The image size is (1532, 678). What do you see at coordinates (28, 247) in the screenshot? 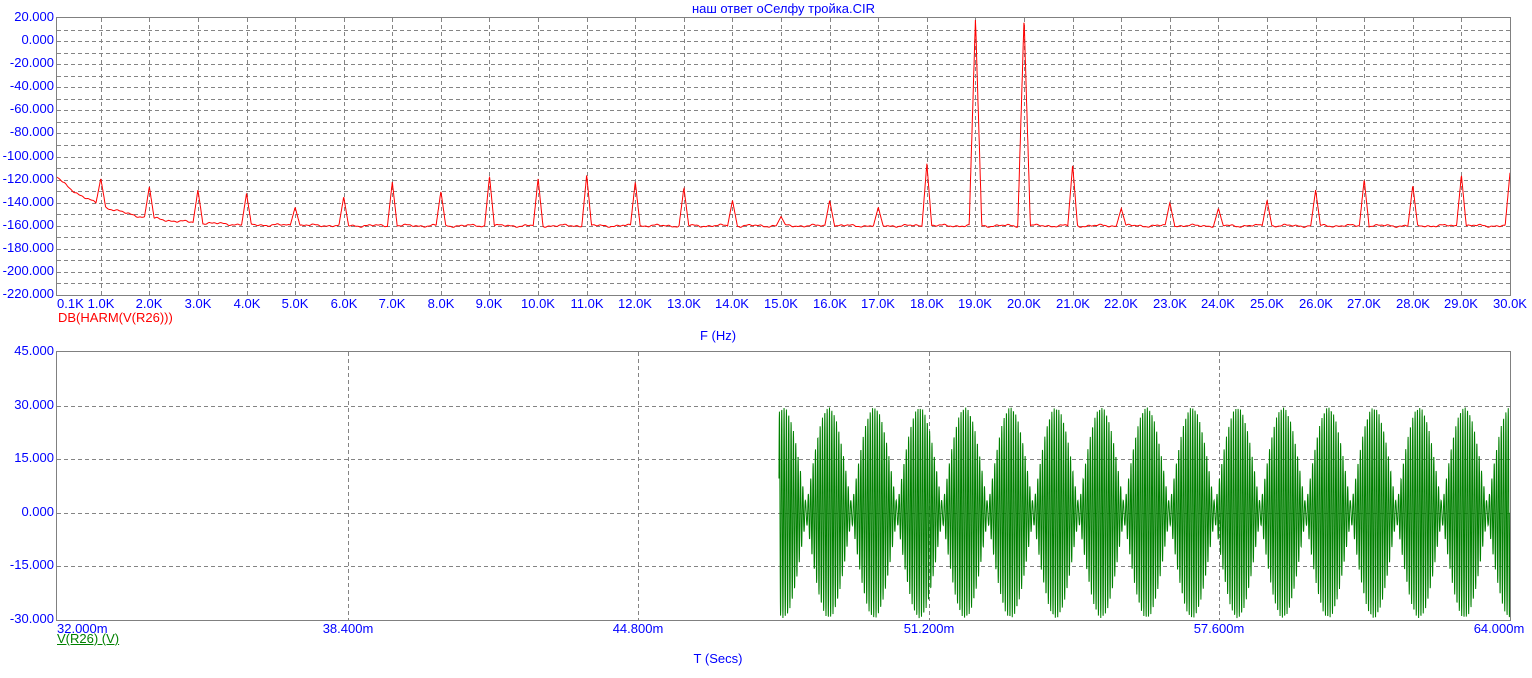
I see `y-tick-label: -180.000` at bounding box center [28, 247].